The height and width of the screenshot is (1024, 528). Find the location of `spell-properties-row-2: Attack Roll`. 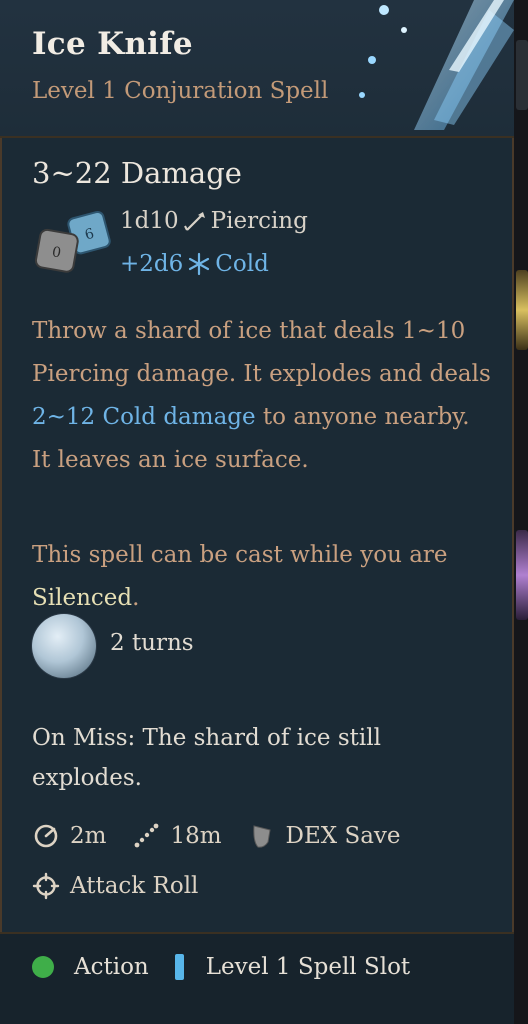

spell-properties-row-2: Attack Roll is located at coordinates (128, 886).